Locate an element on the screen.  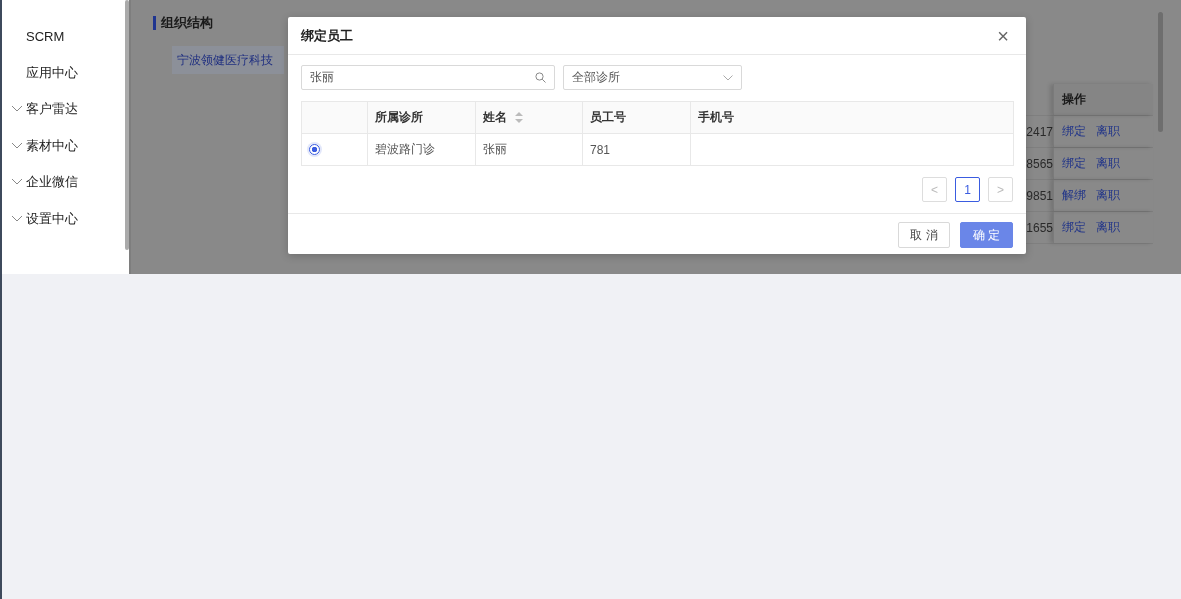
page-button: 1 is located at coordinates (967, 189).